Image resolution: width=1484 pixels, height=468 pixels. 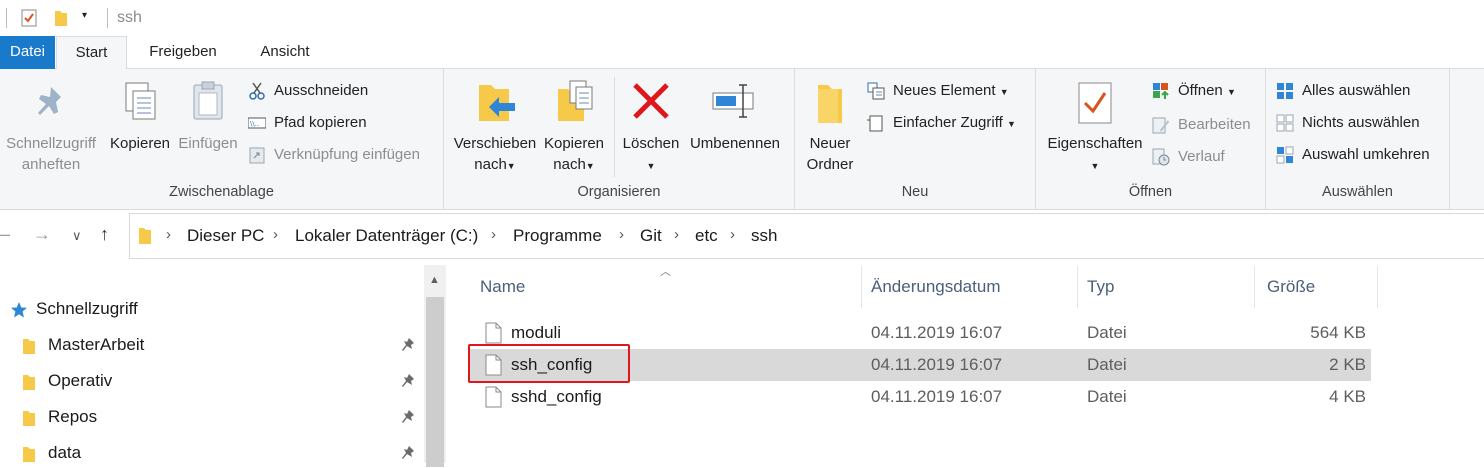 What do you see at coordinates (347, 154) in the screenshot?
I see `paste-shortcut-label: Verknüpfung einfügen` at bounding box center [347, 154].